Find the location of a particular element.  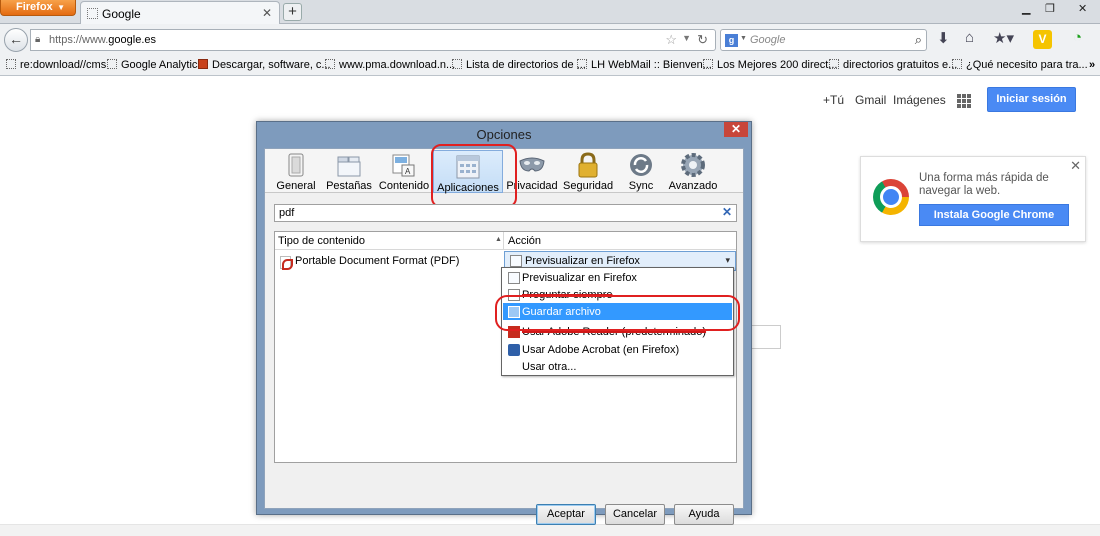

pane-advanced: Avanzado is located at coordinates (693, 171).